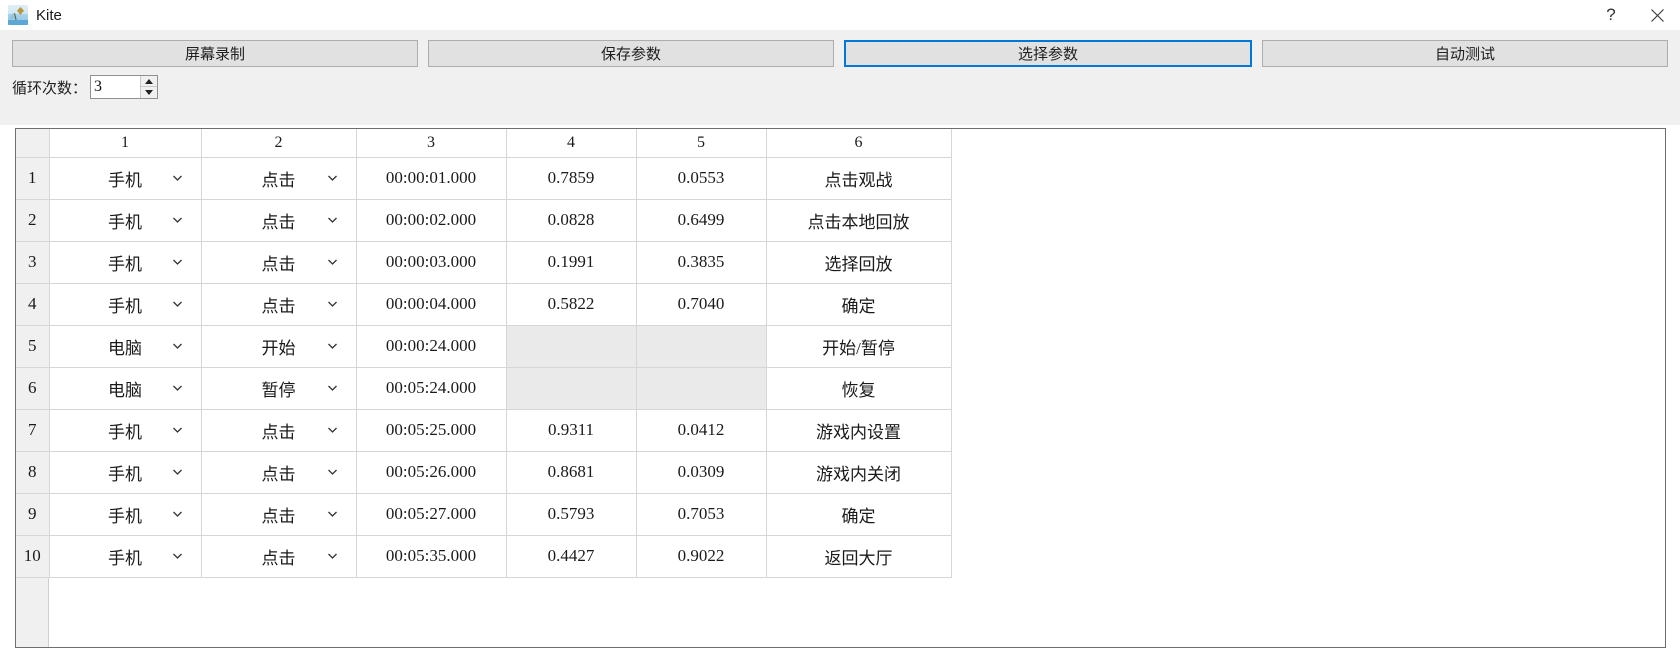 The image size is (1680, 662). Describe the element at coordinates (859, 143) in the screenshot. I see `column-header-6: 6` at that location.